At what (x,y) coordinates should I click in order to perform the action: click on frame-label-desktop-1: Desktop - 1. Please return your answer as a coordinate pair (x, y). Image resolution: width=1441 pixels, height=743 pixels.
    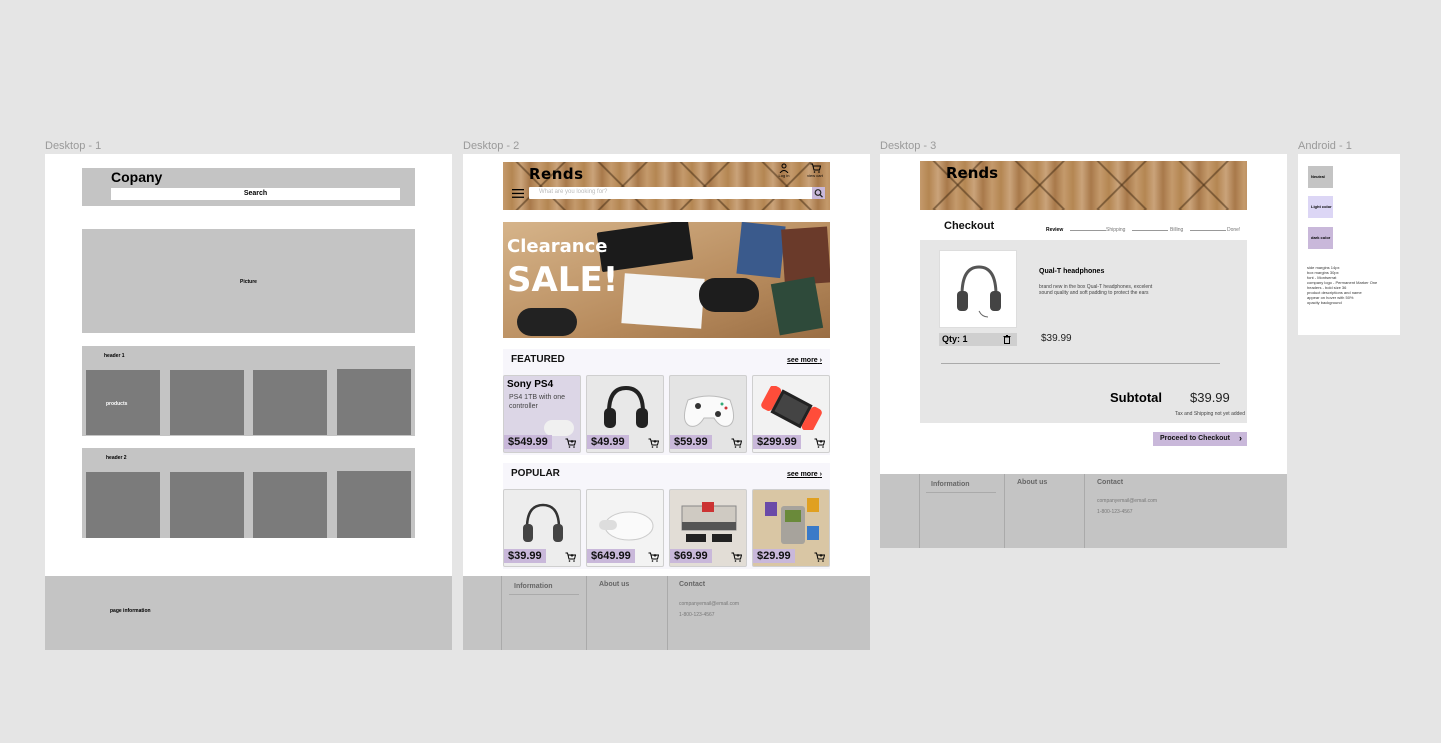
    Looking at the image, I should click on (73, 146).